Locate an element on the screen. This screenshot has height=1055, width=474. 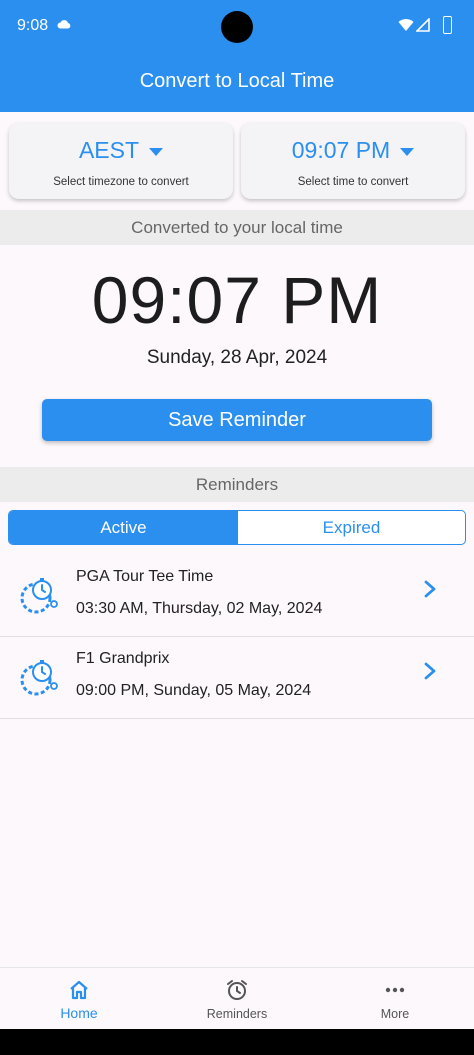
time-value-row: 09:07 PM is located at coordinates (353, 150).